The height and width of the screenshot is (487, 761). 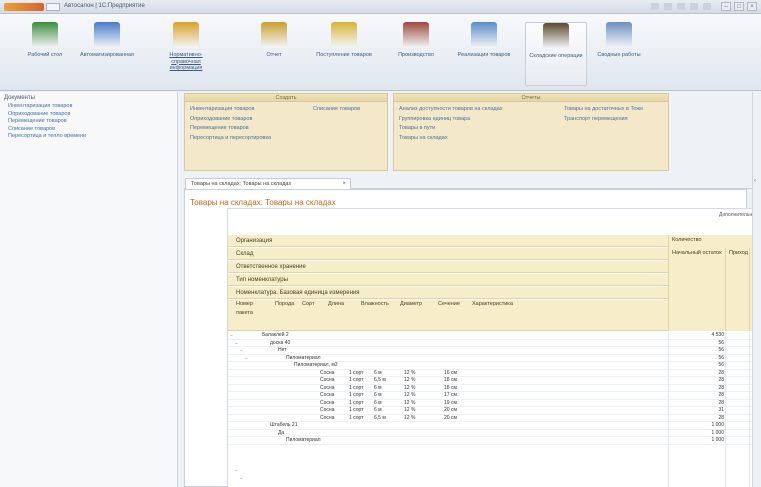 What do you see at coordinates (756, 289) in the screenshot?
I see `right-scrollbar: ‹` at bounding box center [756, 289].